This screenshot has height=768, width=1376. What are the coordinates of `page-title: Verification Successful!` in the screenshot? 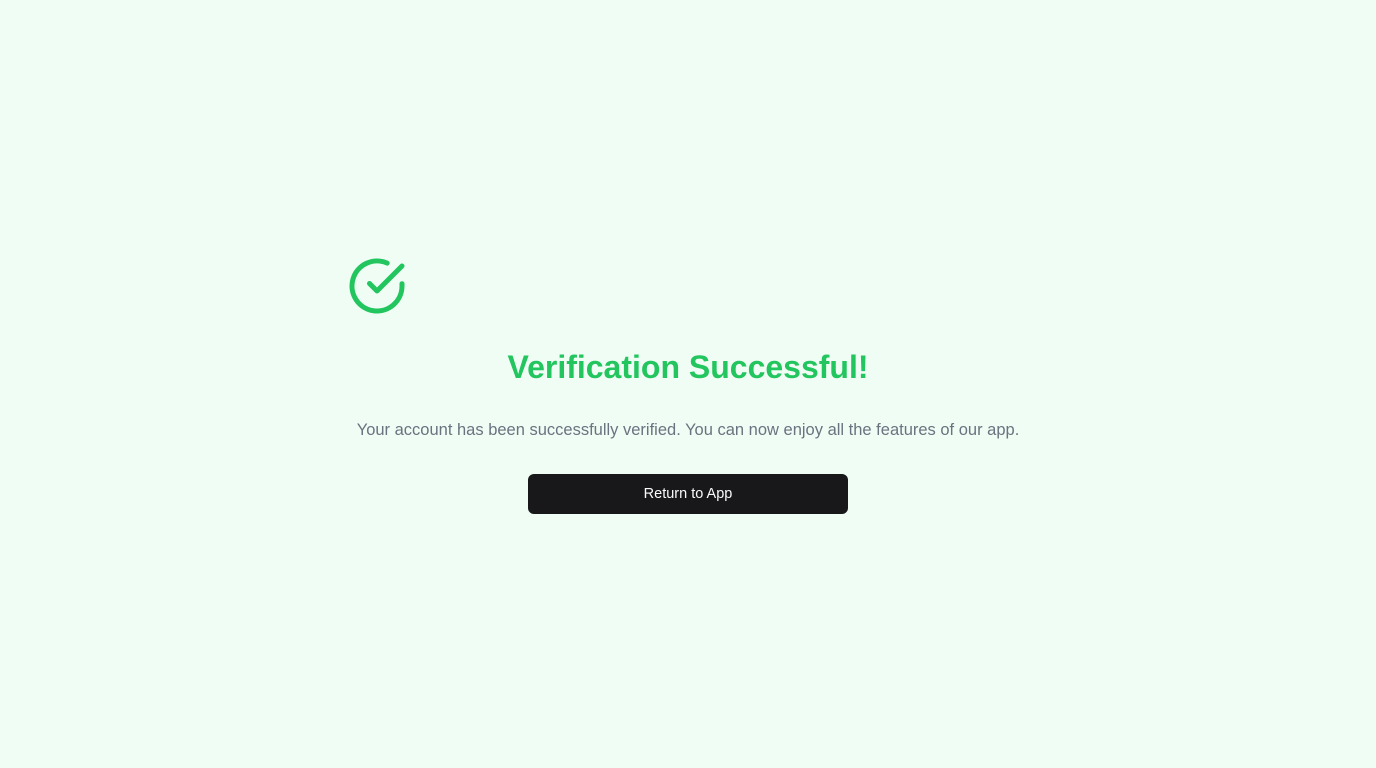 It's located at (688, 367).